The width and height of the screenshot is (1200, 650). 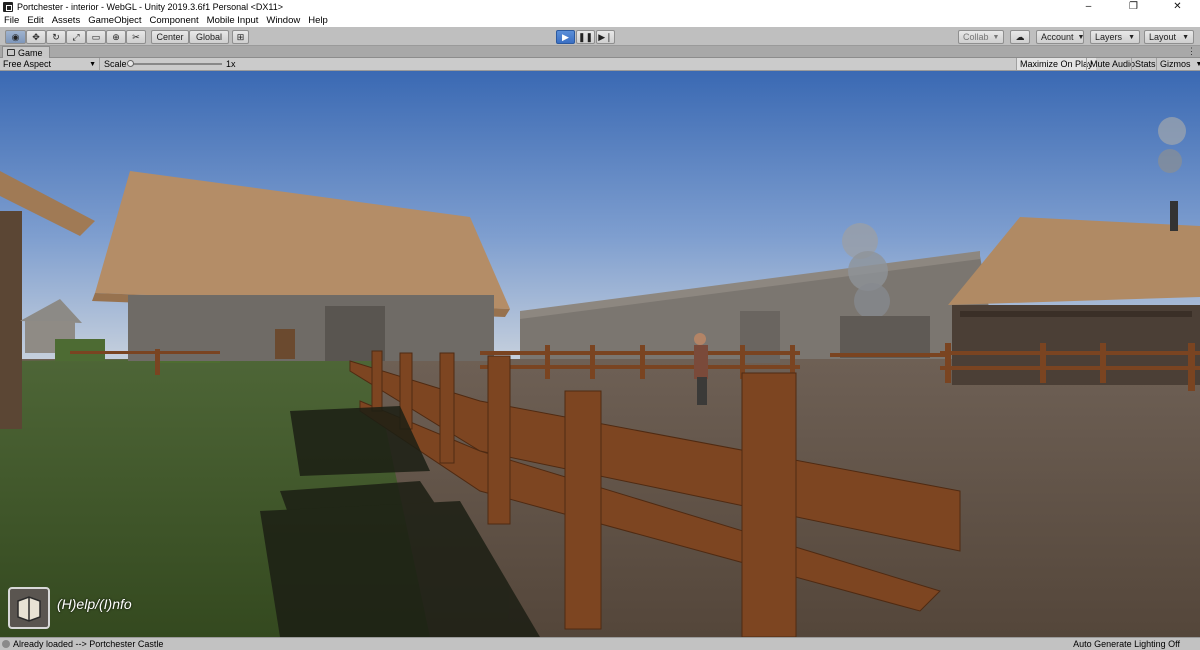 I want to click on transform-icon: ⊕, so click(x=116, y=36).